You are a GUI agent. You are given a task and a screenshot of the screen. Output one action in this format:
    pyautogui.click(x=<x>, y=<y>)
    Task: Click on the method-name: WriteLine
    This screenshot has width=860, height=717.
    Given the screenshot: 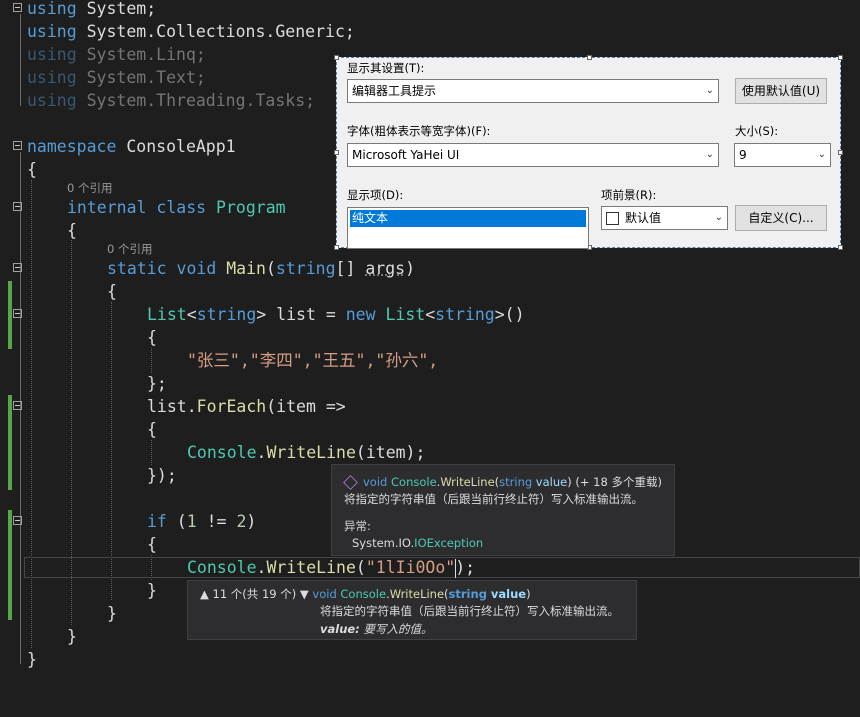 What is the action you would take?
    pyautogui.click(x=311, y=452)
    